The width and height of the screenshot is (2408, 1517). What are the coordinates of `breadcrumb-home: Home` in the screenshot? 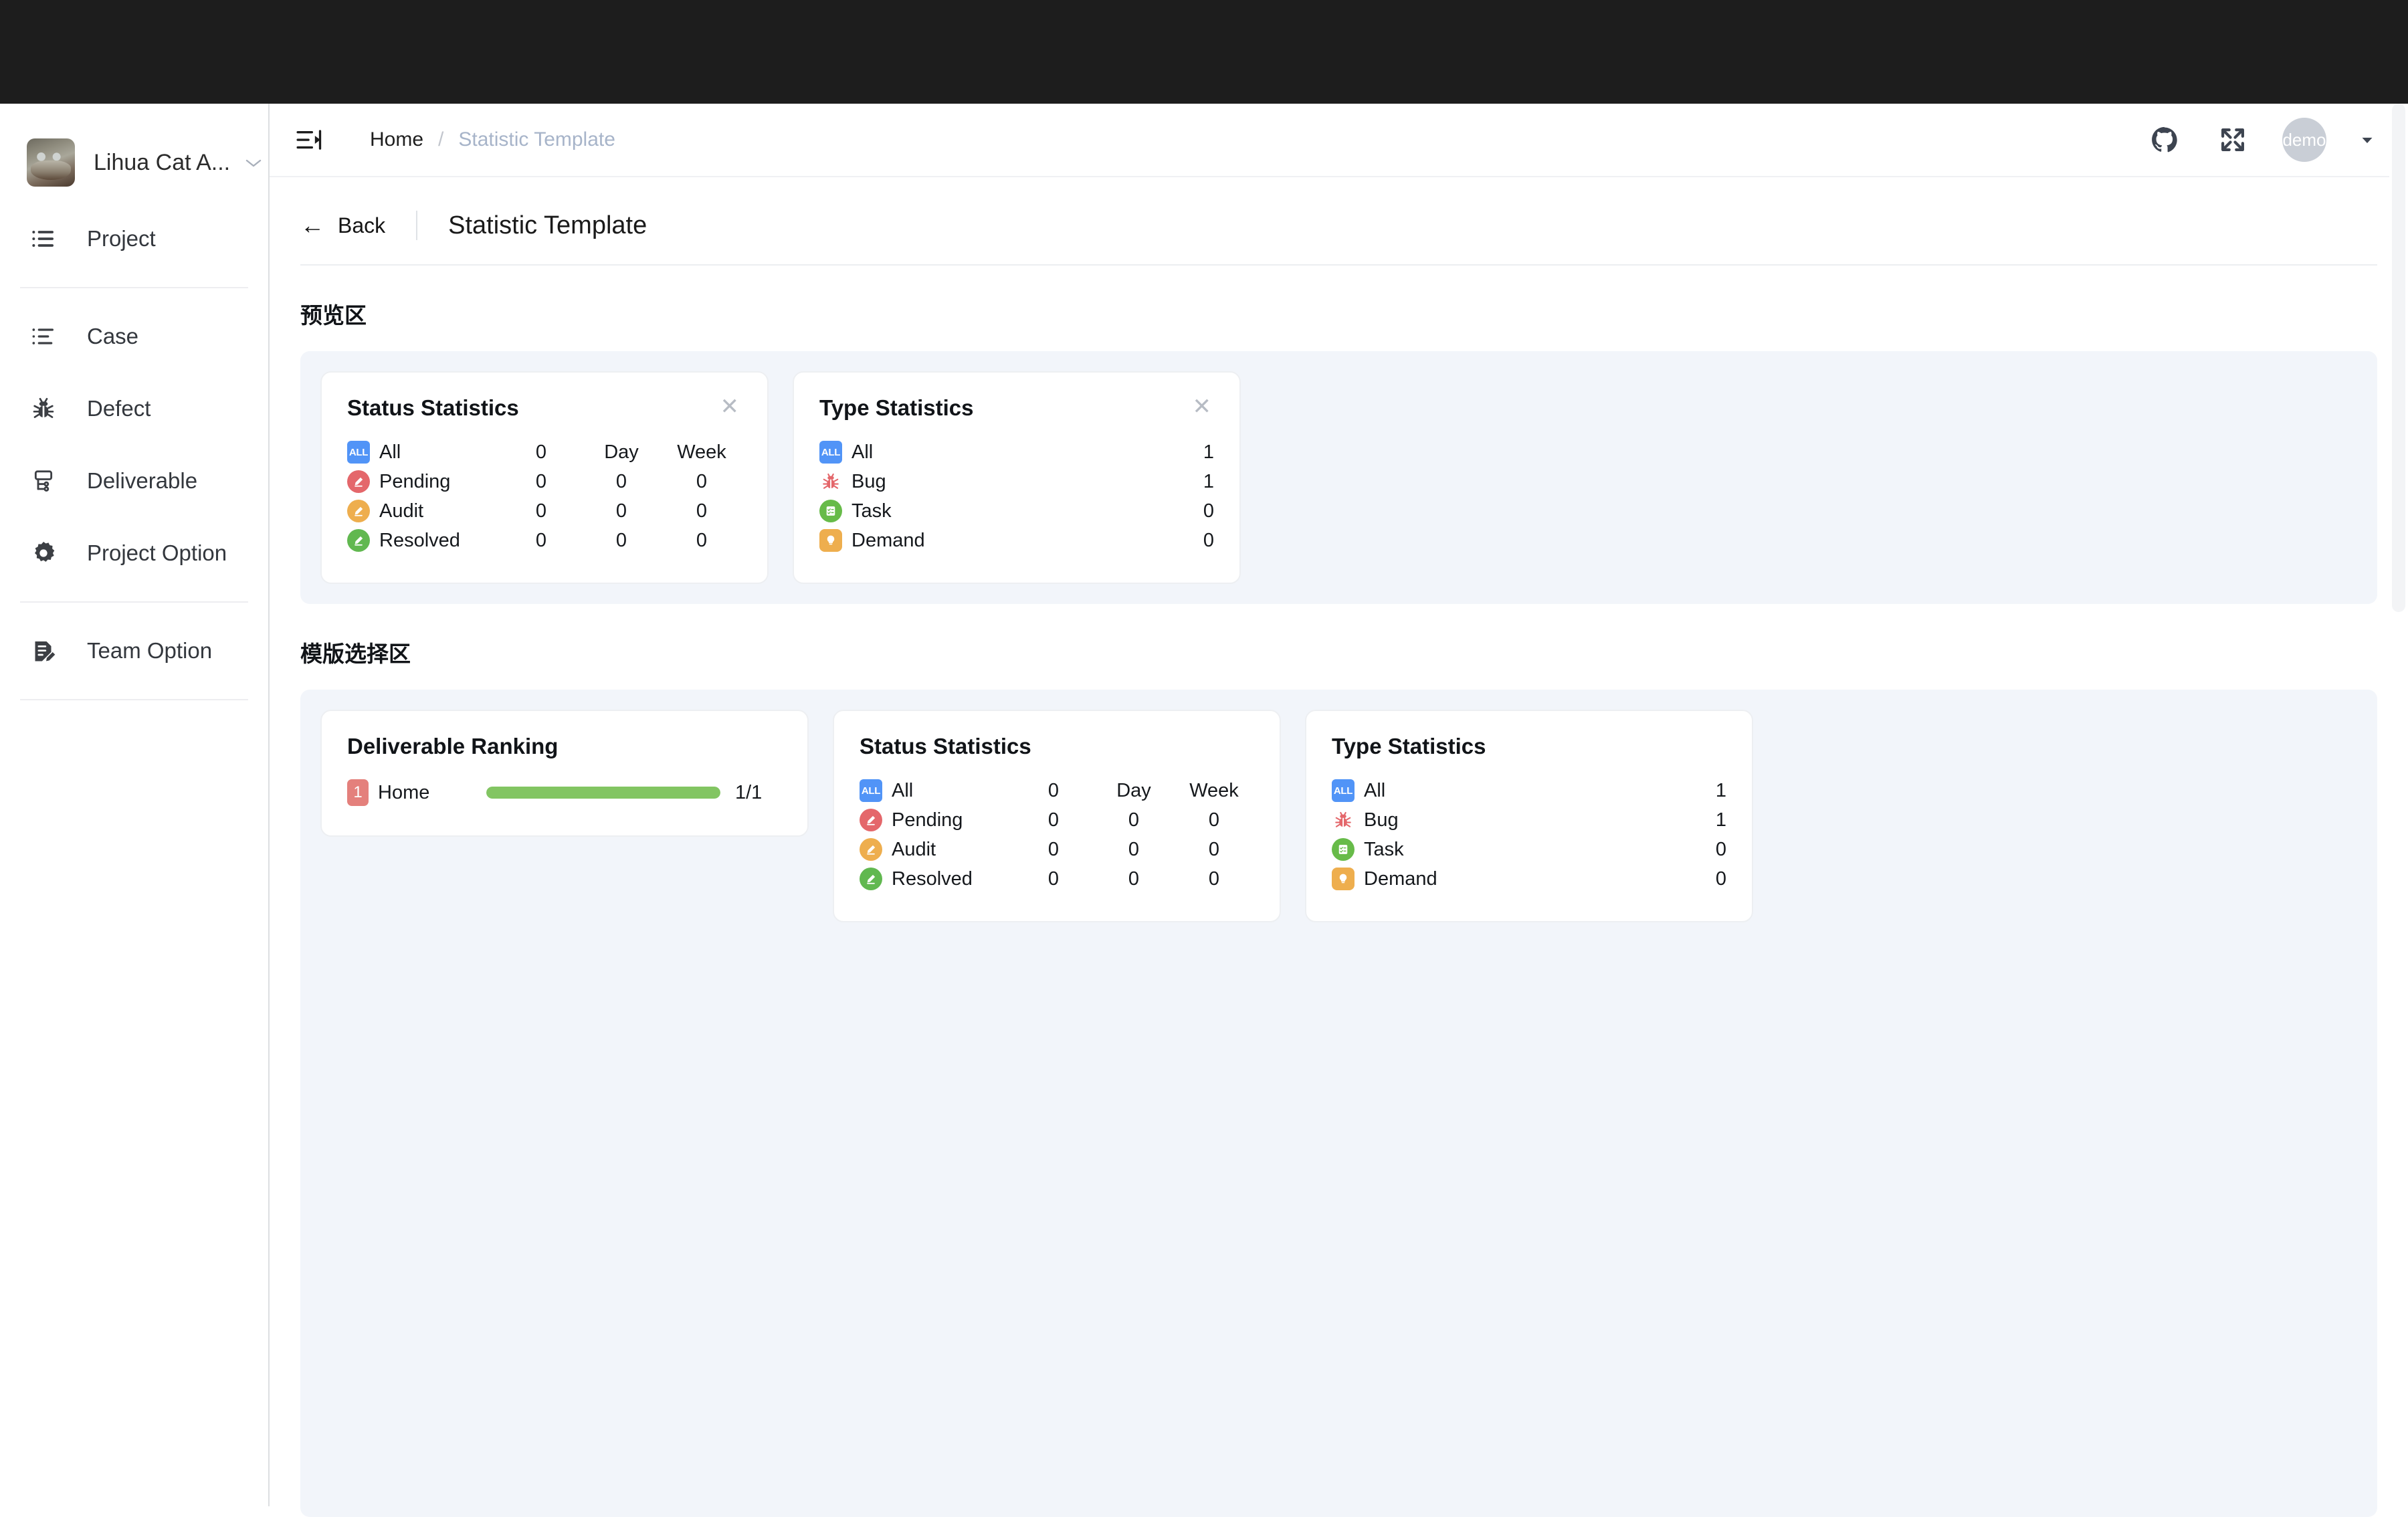 It's located at (396, 139).